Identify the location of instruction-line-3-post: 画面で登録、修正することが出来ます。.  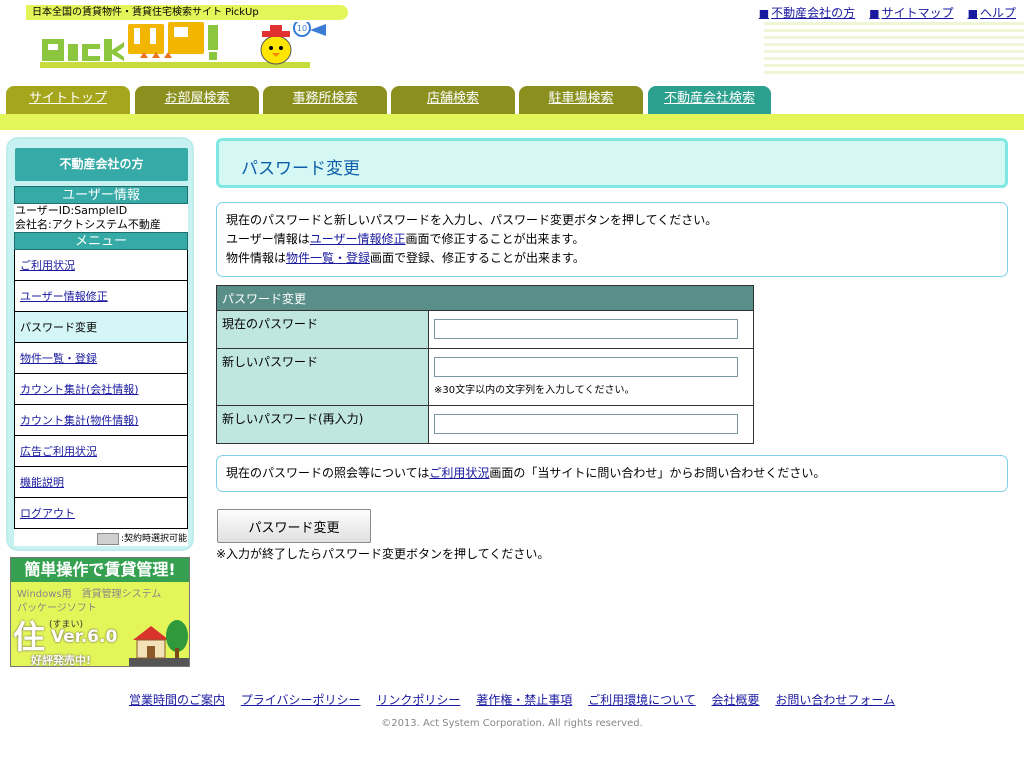
(477, 258).